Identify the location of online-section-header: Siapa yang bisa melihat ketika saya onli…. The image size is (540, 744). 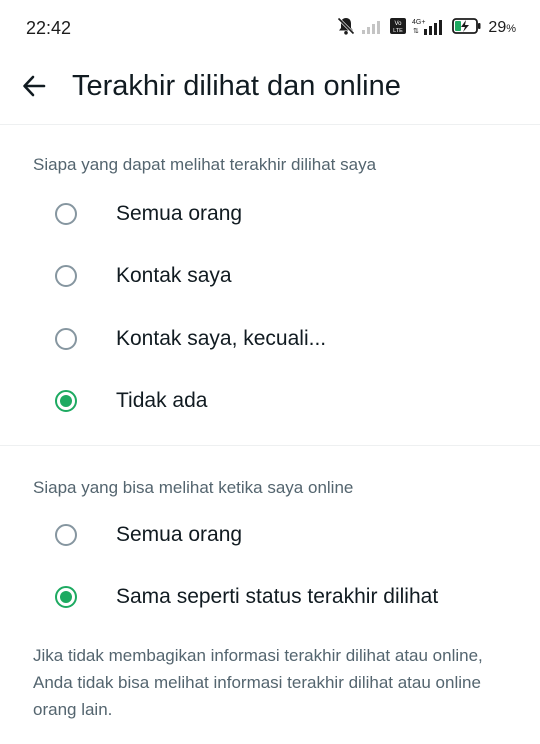
(193, 487).